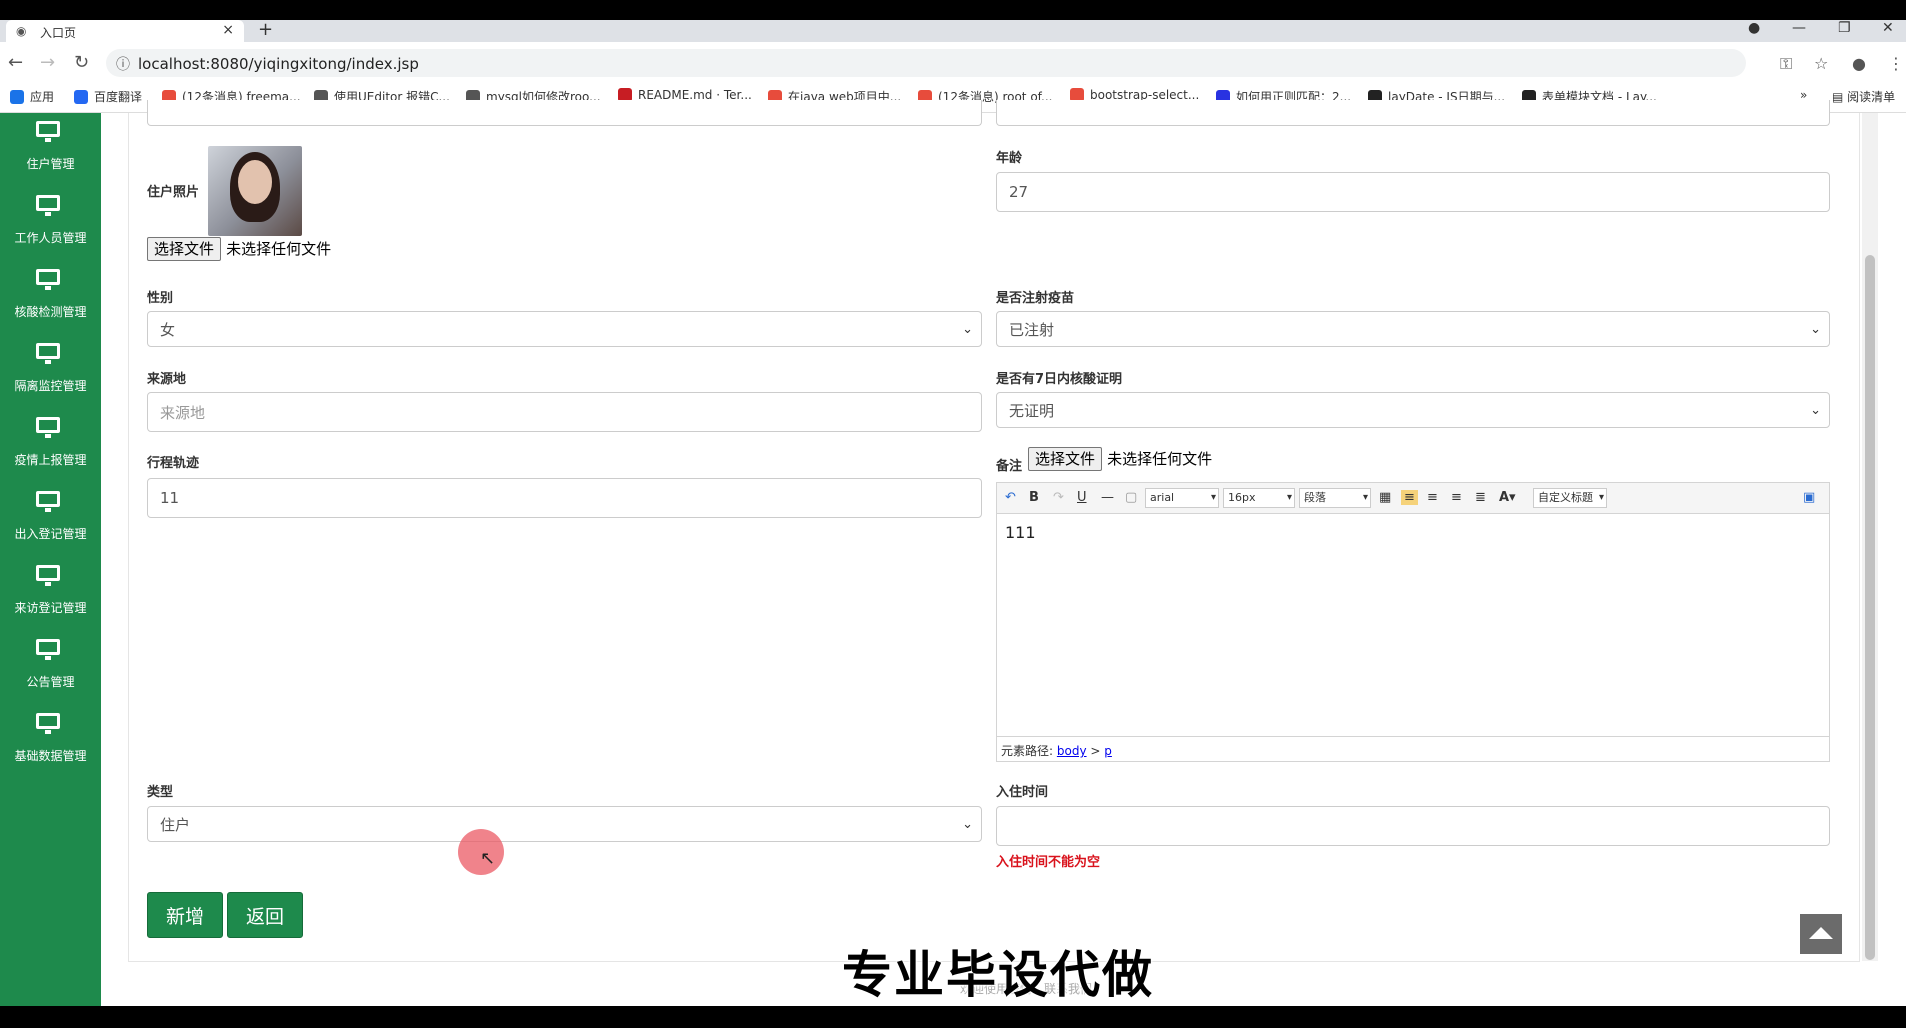 This screenshot has width=1906, height=1028. I want to click on reload-icon: ↻, so click(81, 62).